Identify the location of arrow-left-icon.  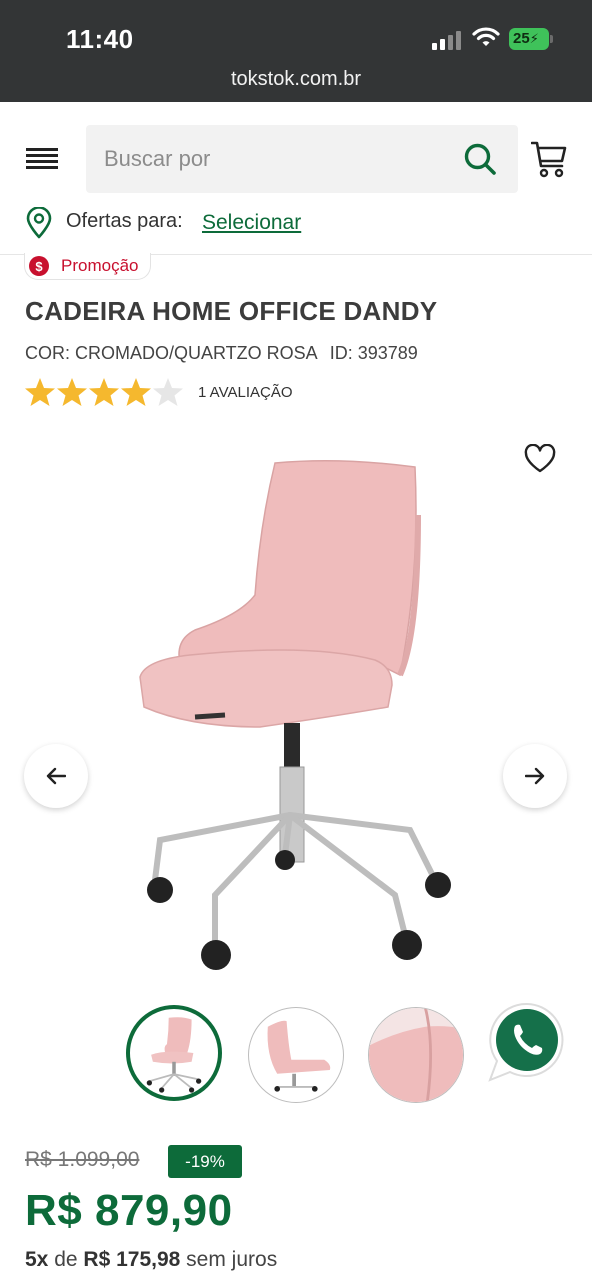
(56, 776).